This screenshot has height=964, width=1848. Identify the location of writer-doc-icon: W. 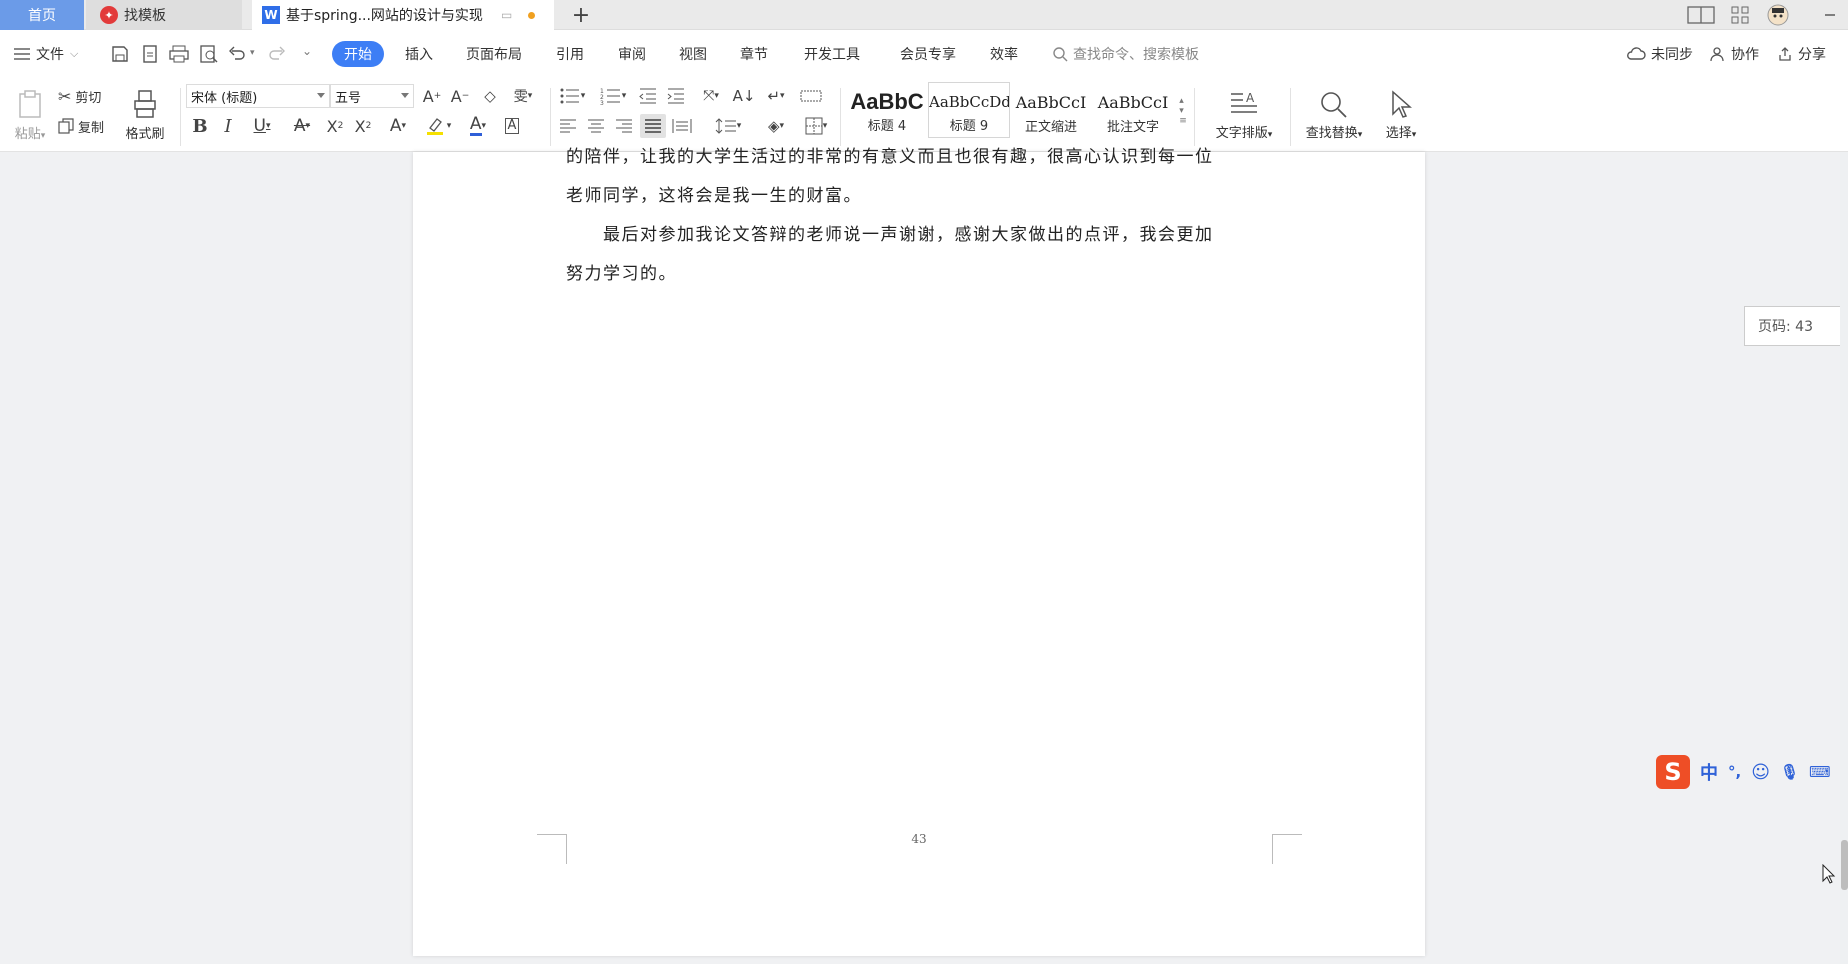
(271, 15).